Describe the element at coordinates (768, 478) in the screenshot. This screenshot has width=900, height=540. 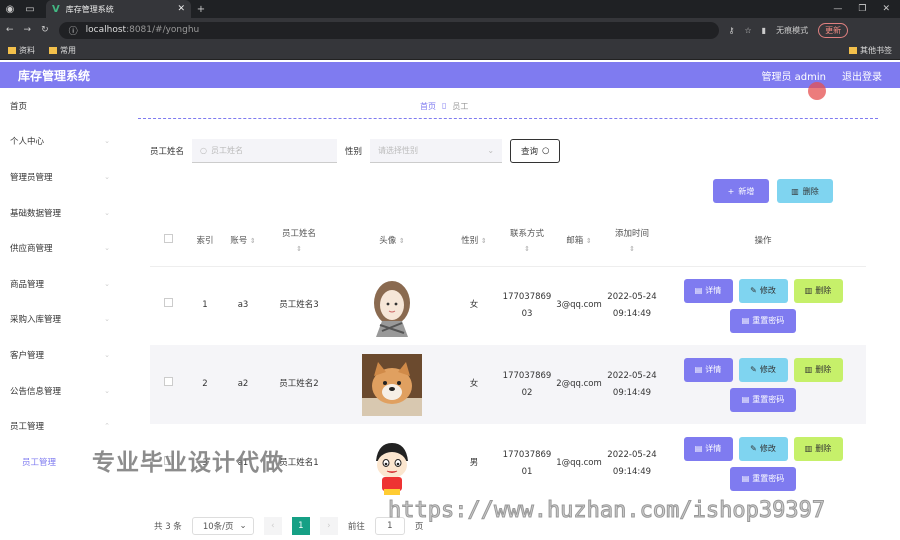
I see `reset-label: 重置密码` at that location.